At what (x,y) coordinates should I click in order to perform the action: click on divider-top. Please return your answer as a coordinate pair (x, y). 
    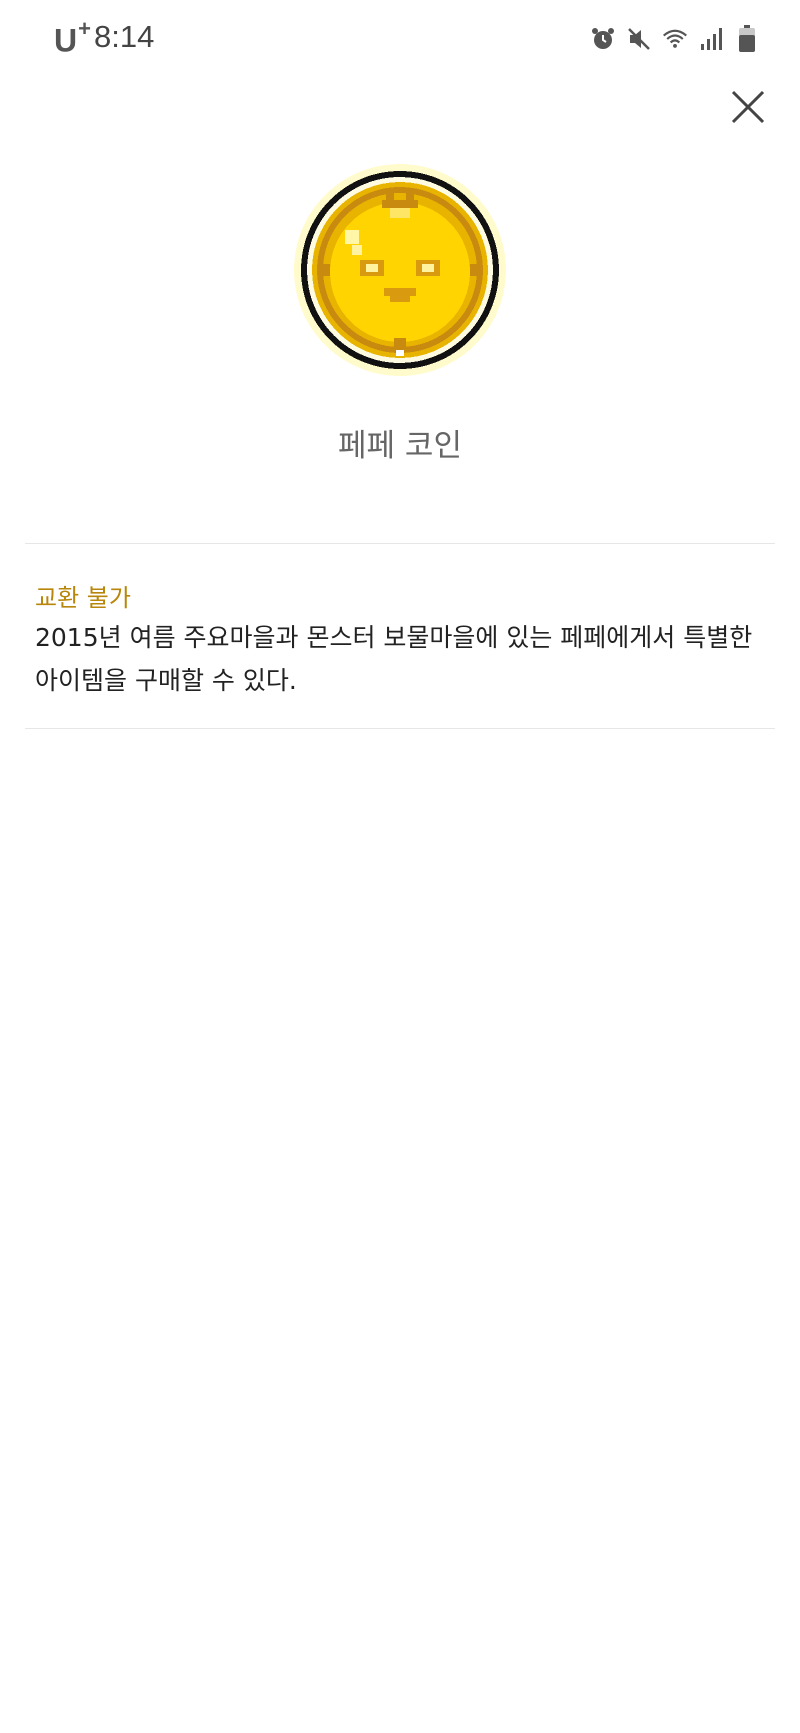
    Looking at the image, I should click on (400, 543).